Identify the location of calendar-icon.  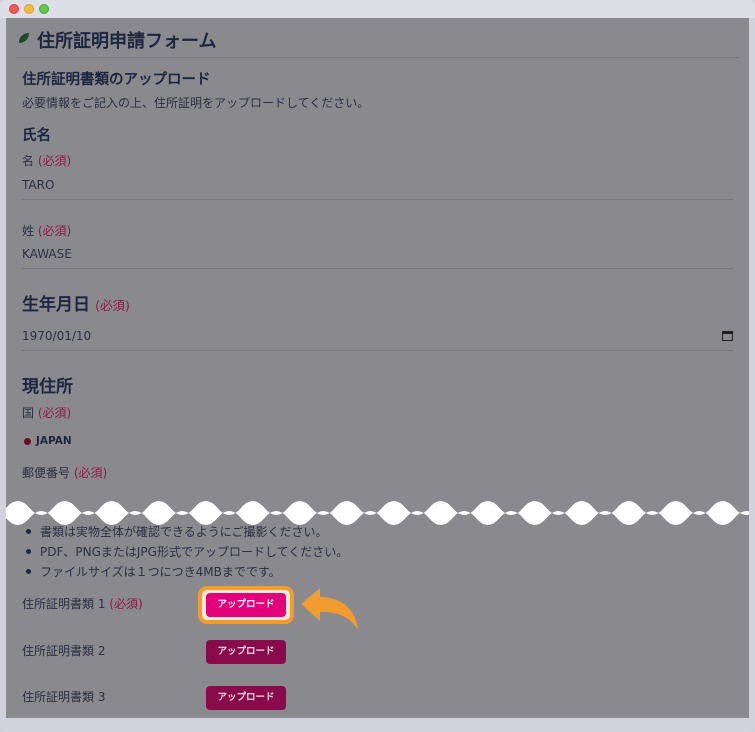
(727, 336).